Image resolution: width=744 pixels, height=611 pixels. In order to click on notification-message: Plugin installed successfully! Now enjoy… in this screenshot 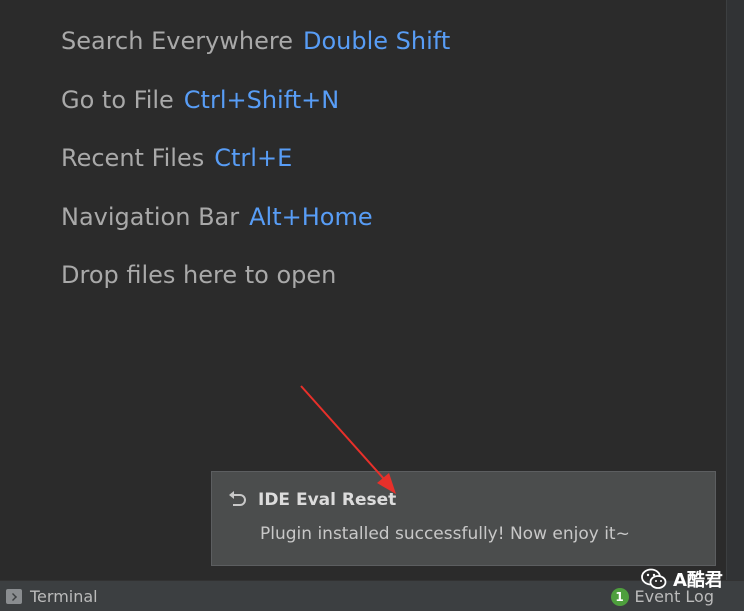, I will do `click(445, 534)`.